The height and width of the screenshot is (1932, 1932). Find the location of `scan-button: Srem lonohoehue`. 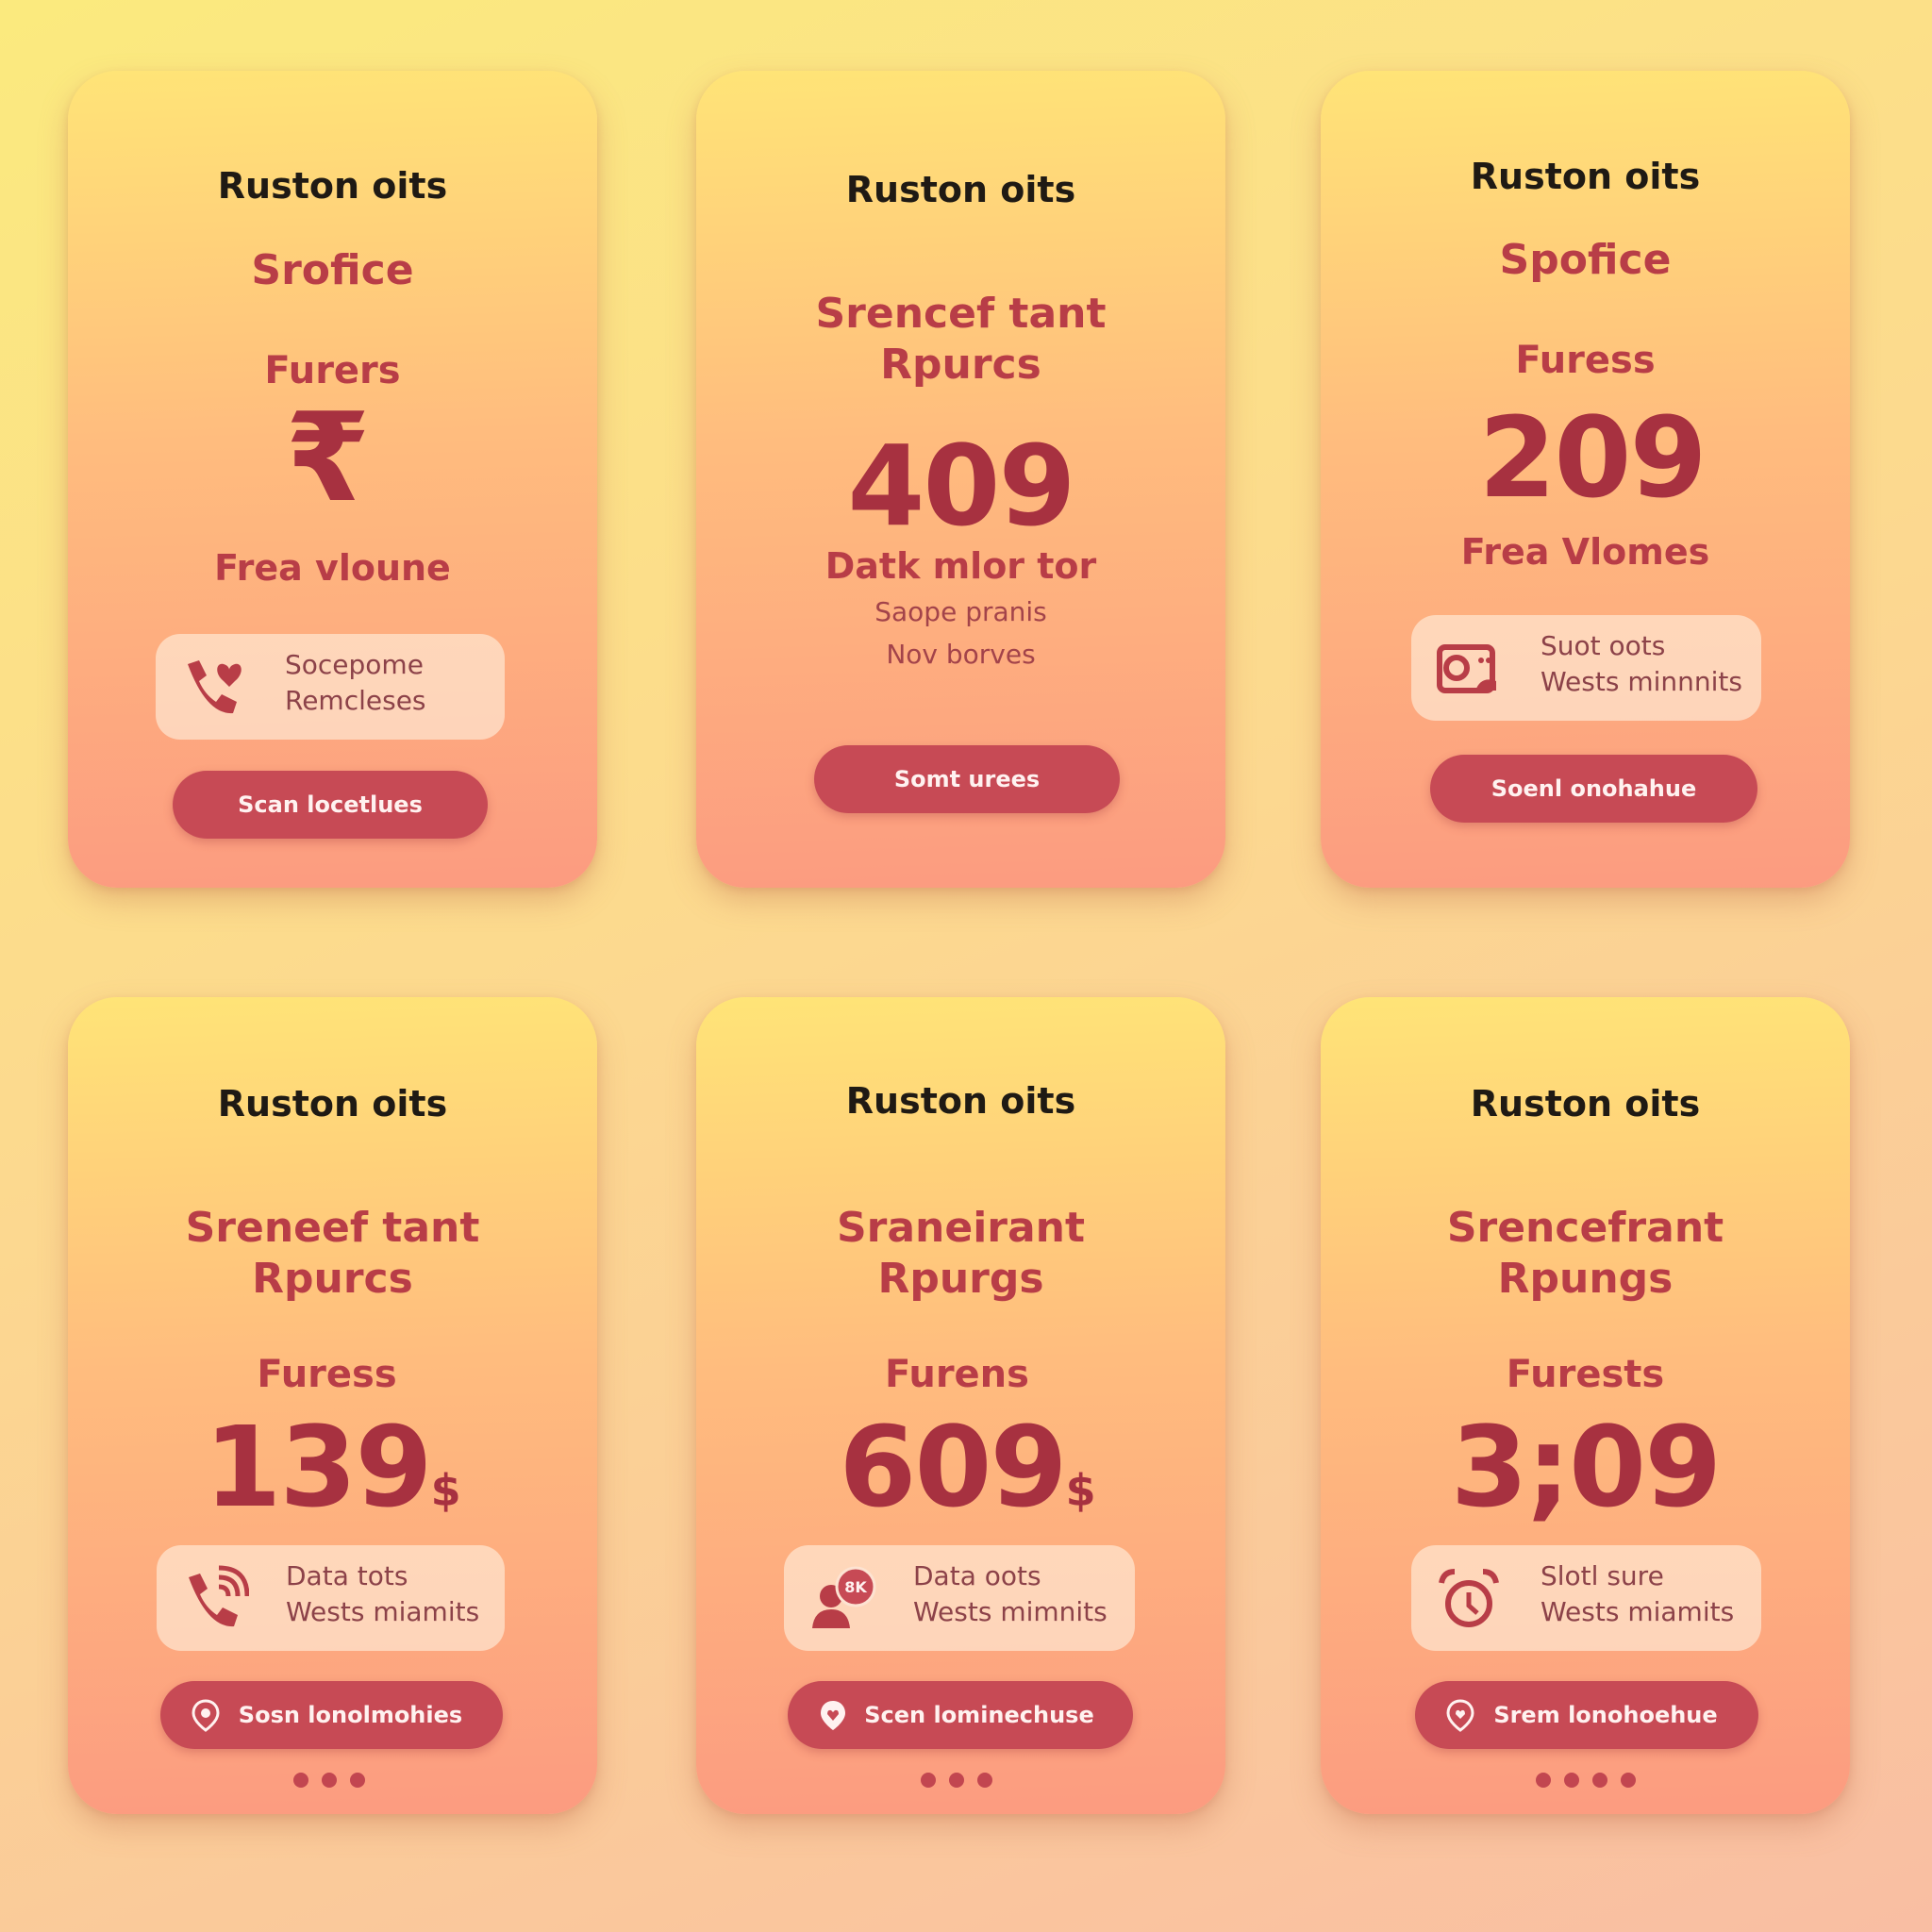

scan-button: Srem lonohoehue is located at coordinates (1586, 1715).